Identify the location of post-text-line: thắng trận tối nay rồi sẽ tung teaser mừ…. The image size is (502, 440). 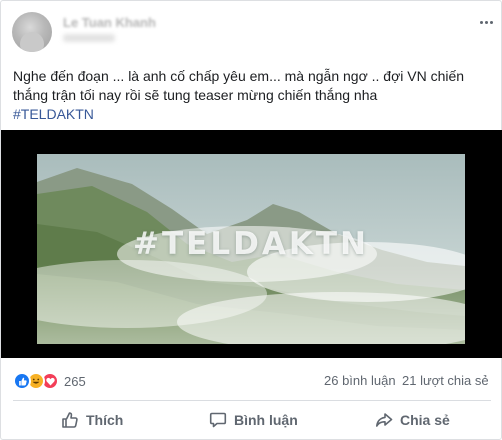
(195, 95).